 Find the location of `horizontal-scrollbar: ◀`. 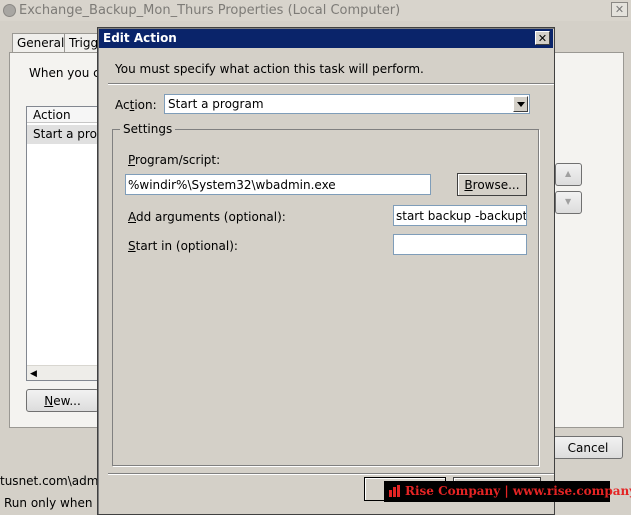

horizontal-scrollbar: ◀ is located at coordinates (62, 372).